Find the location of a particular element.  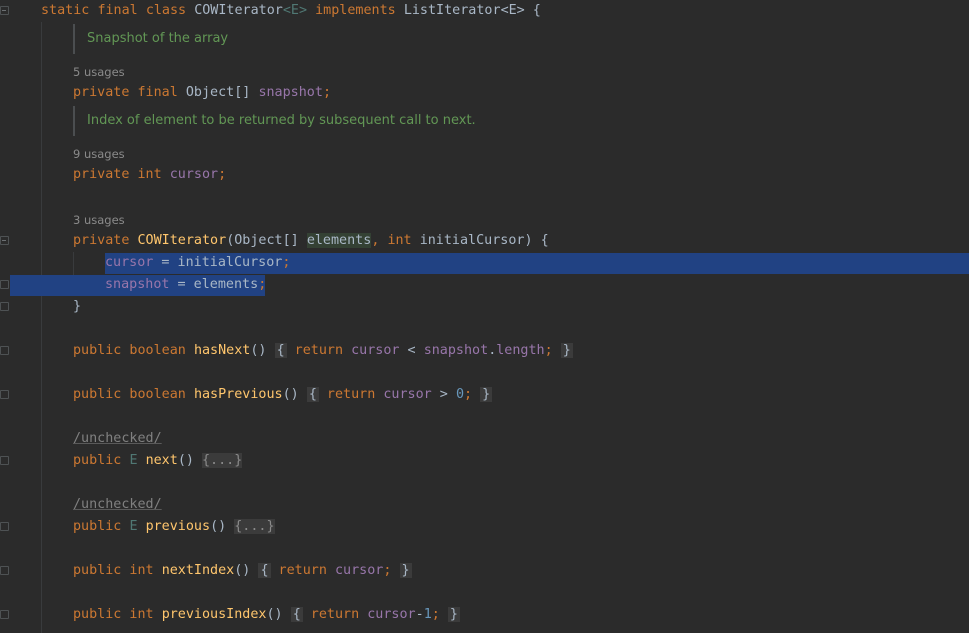

usages-hint: 9 usages is located at coordinates (99, 154).